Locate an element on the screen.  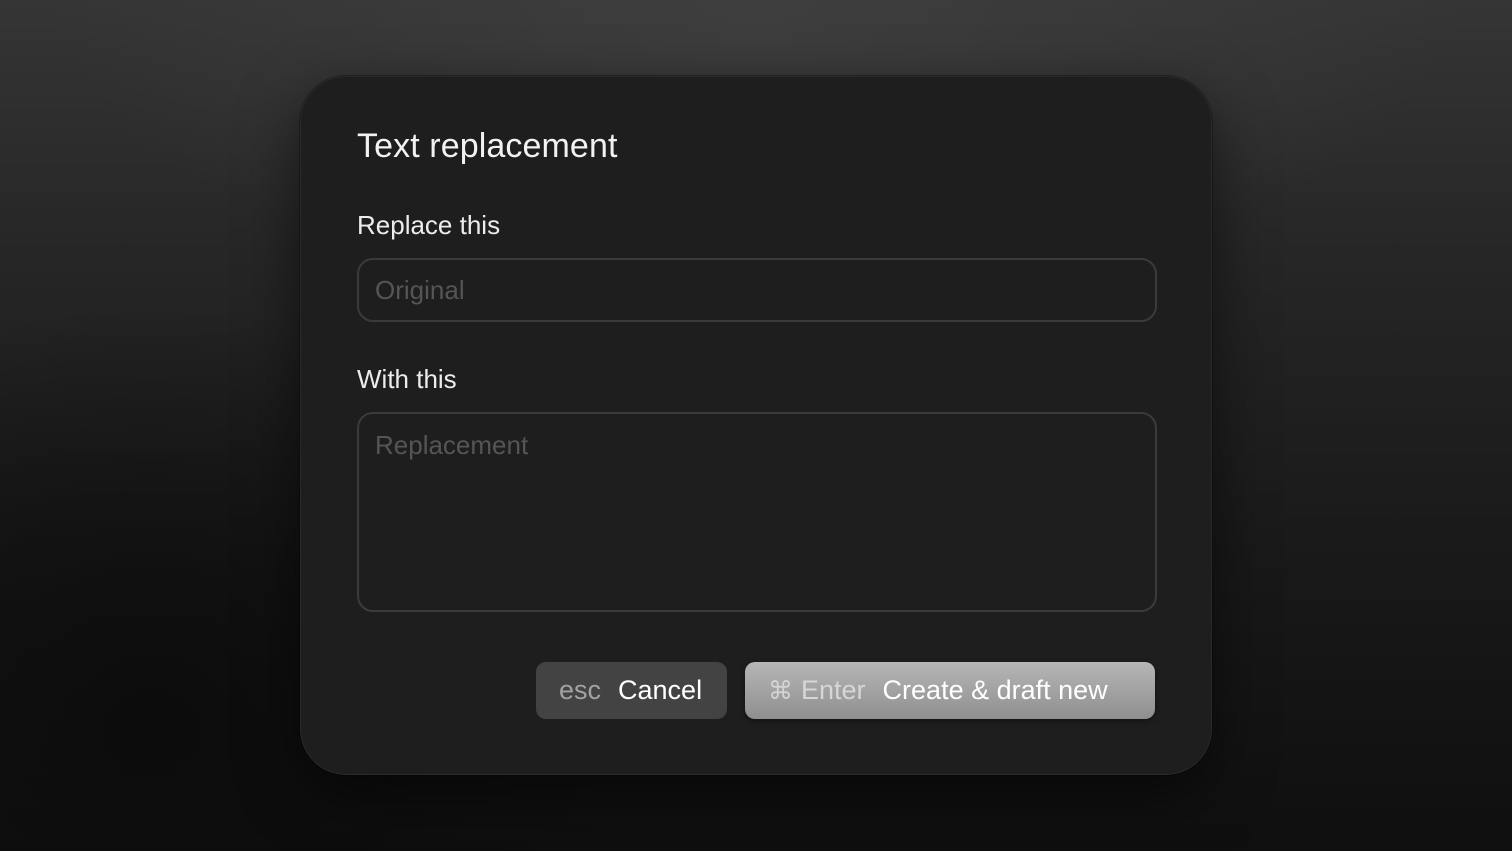
esc-shortcut-hint: esc is located at coordinates (580, 690).